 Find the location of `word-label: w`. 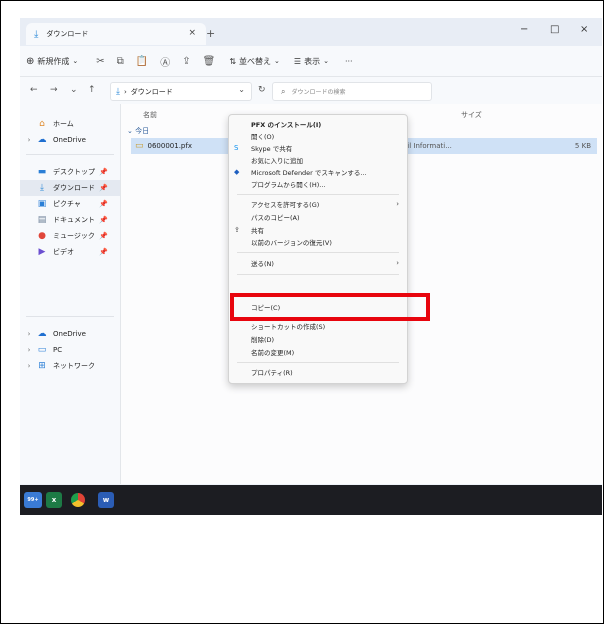

word-label: w is located at coordinates (106, 500).